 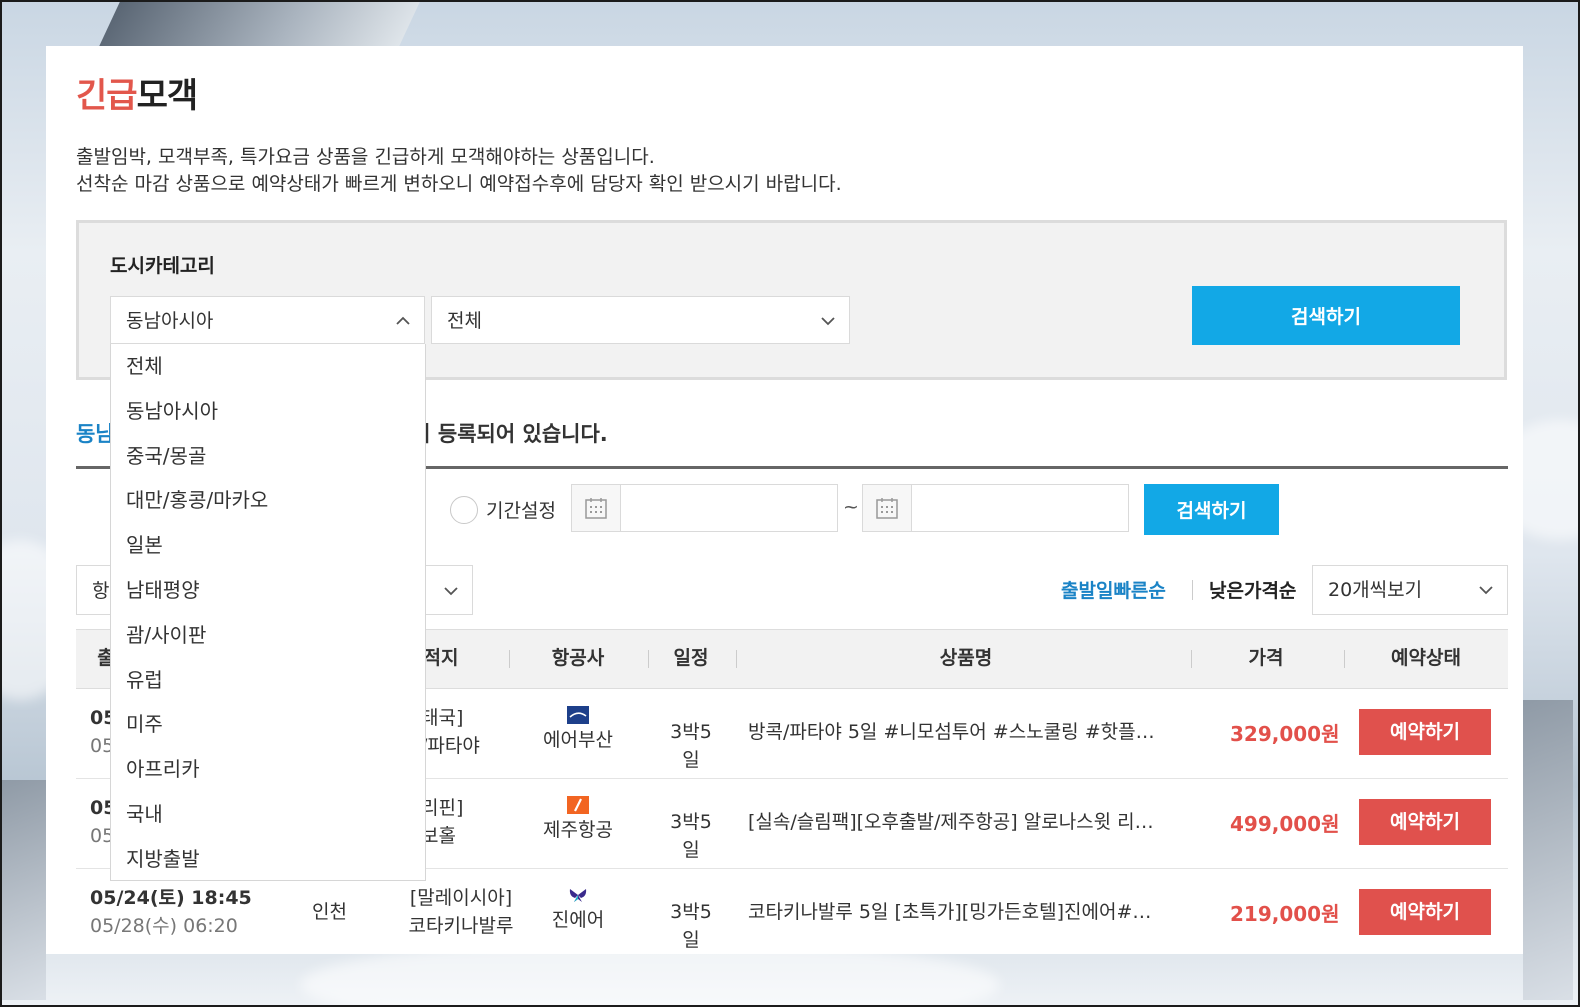 What do you see at coordinates (966, 658) in the screenshot?
I see `header-product: 상품명` at bounding box center [966, 658].